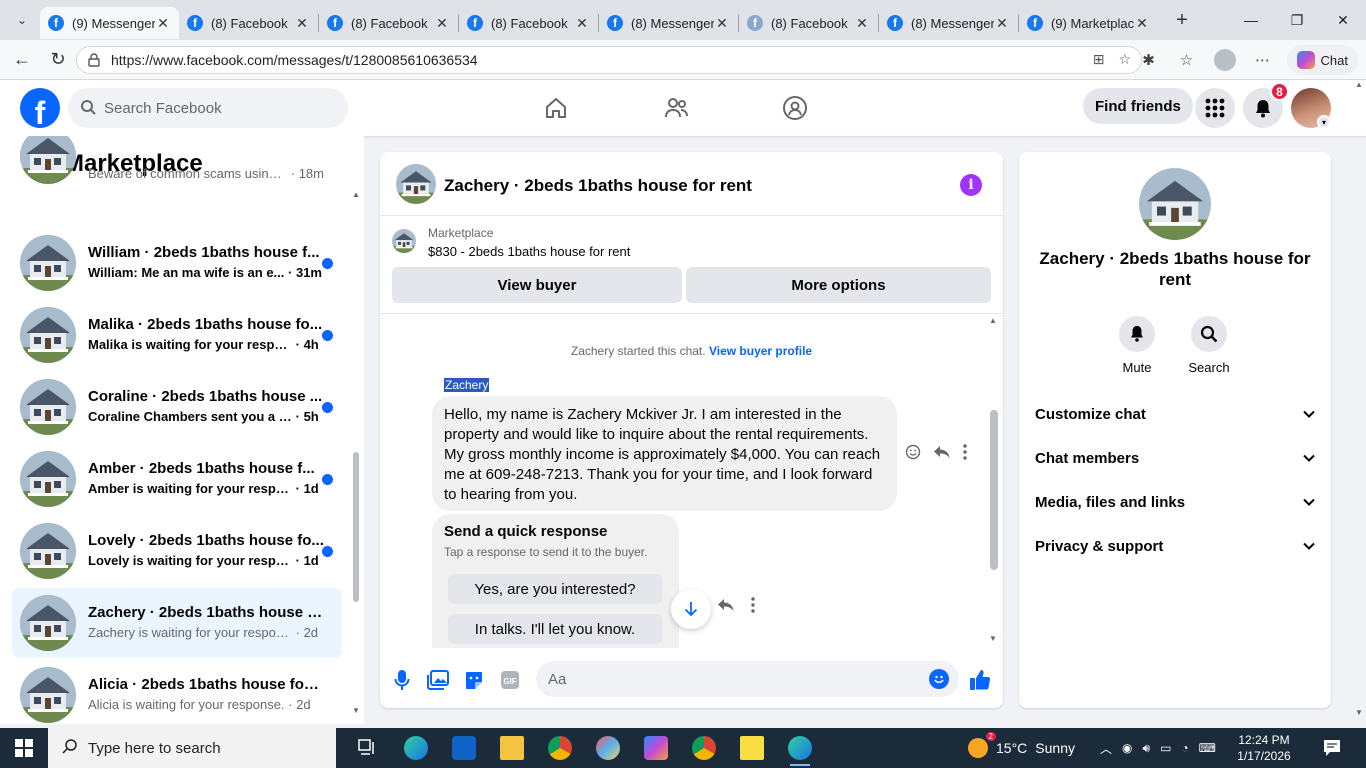  Describe the element at coordinates (208, 108) in the screenshot. I see `facebook-search-input: Search Facebook` at that location.